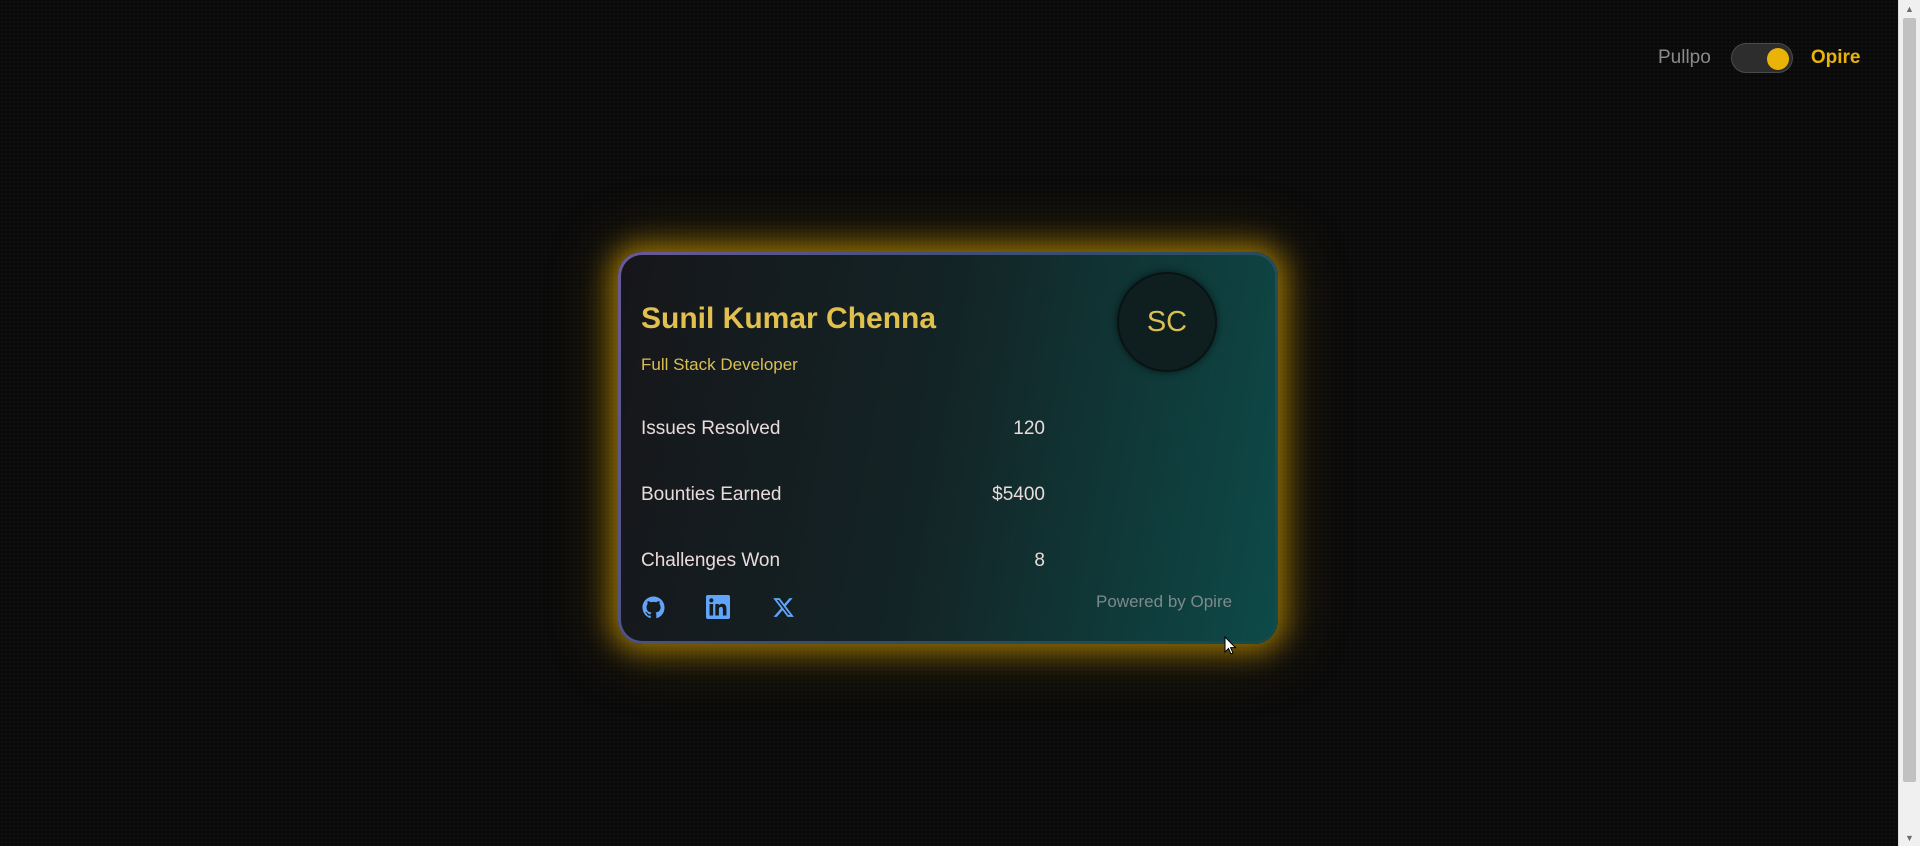 Image resolution: width=1920 pixels, height=846 pixels. What do you see at coordinates (1230, 645) in the screenshot?
I see `mouse-cursor-icon` at bounding box center [1230, 645].